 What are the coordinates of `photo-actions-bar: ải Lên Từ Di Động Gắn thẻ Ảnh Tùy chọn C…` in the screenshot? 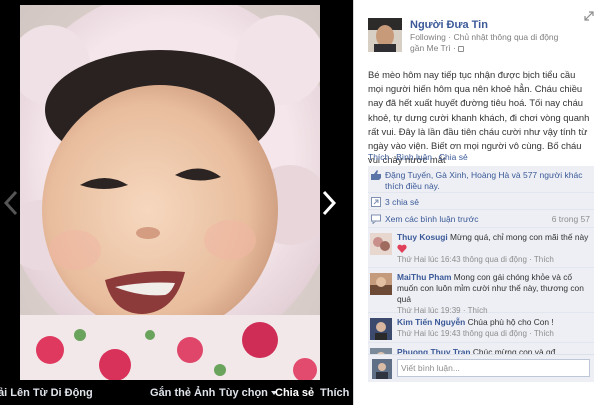 It's located at (176, 393).